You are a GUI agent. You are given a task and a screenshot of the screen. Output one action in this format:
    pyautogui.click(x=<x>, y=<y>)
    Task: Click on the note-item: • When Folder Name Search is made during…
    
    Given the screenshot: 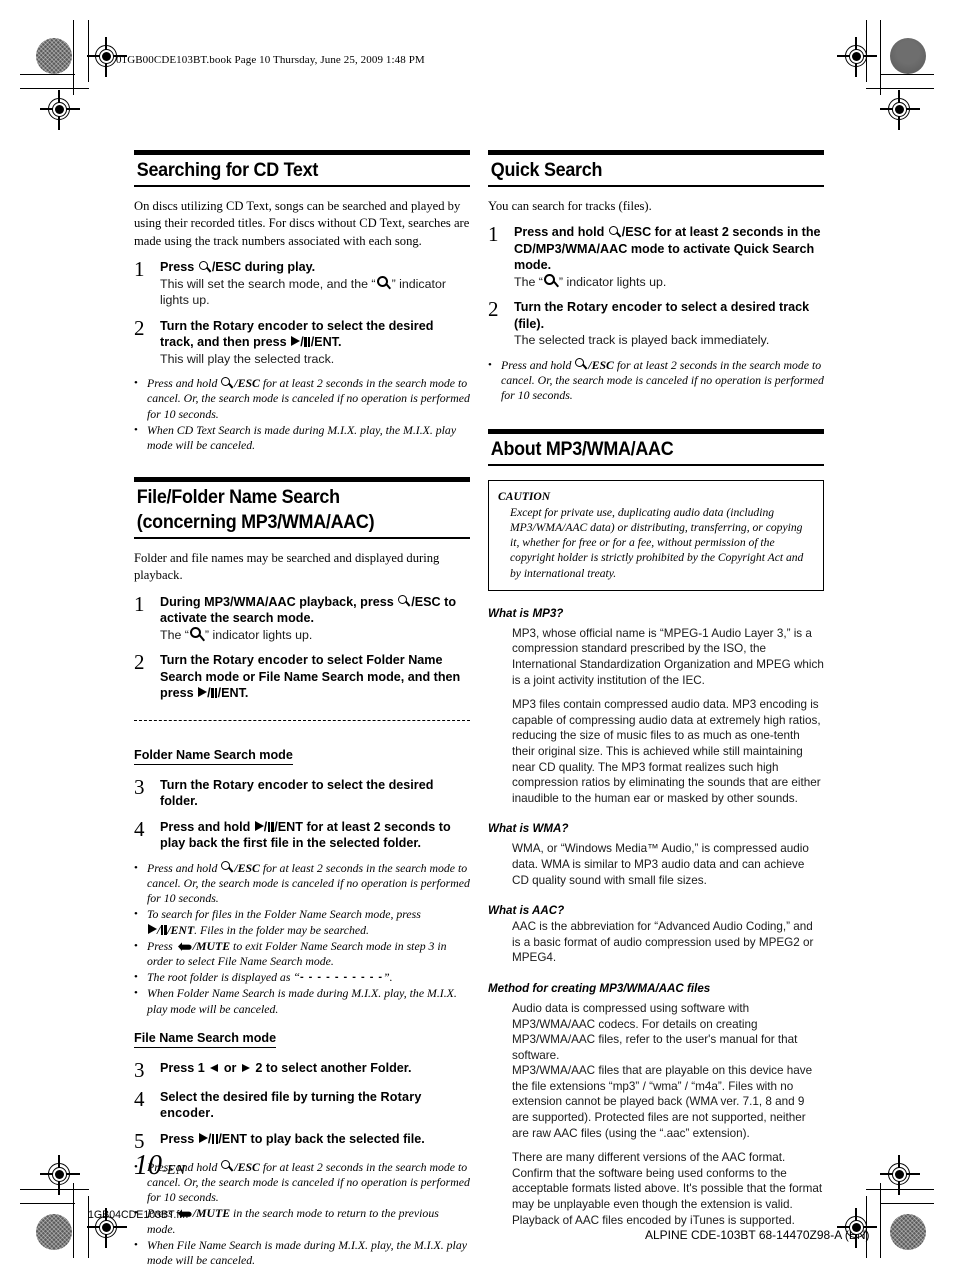 What is the action you would take?
    pyautogui.click(x=302, y=1001)
    